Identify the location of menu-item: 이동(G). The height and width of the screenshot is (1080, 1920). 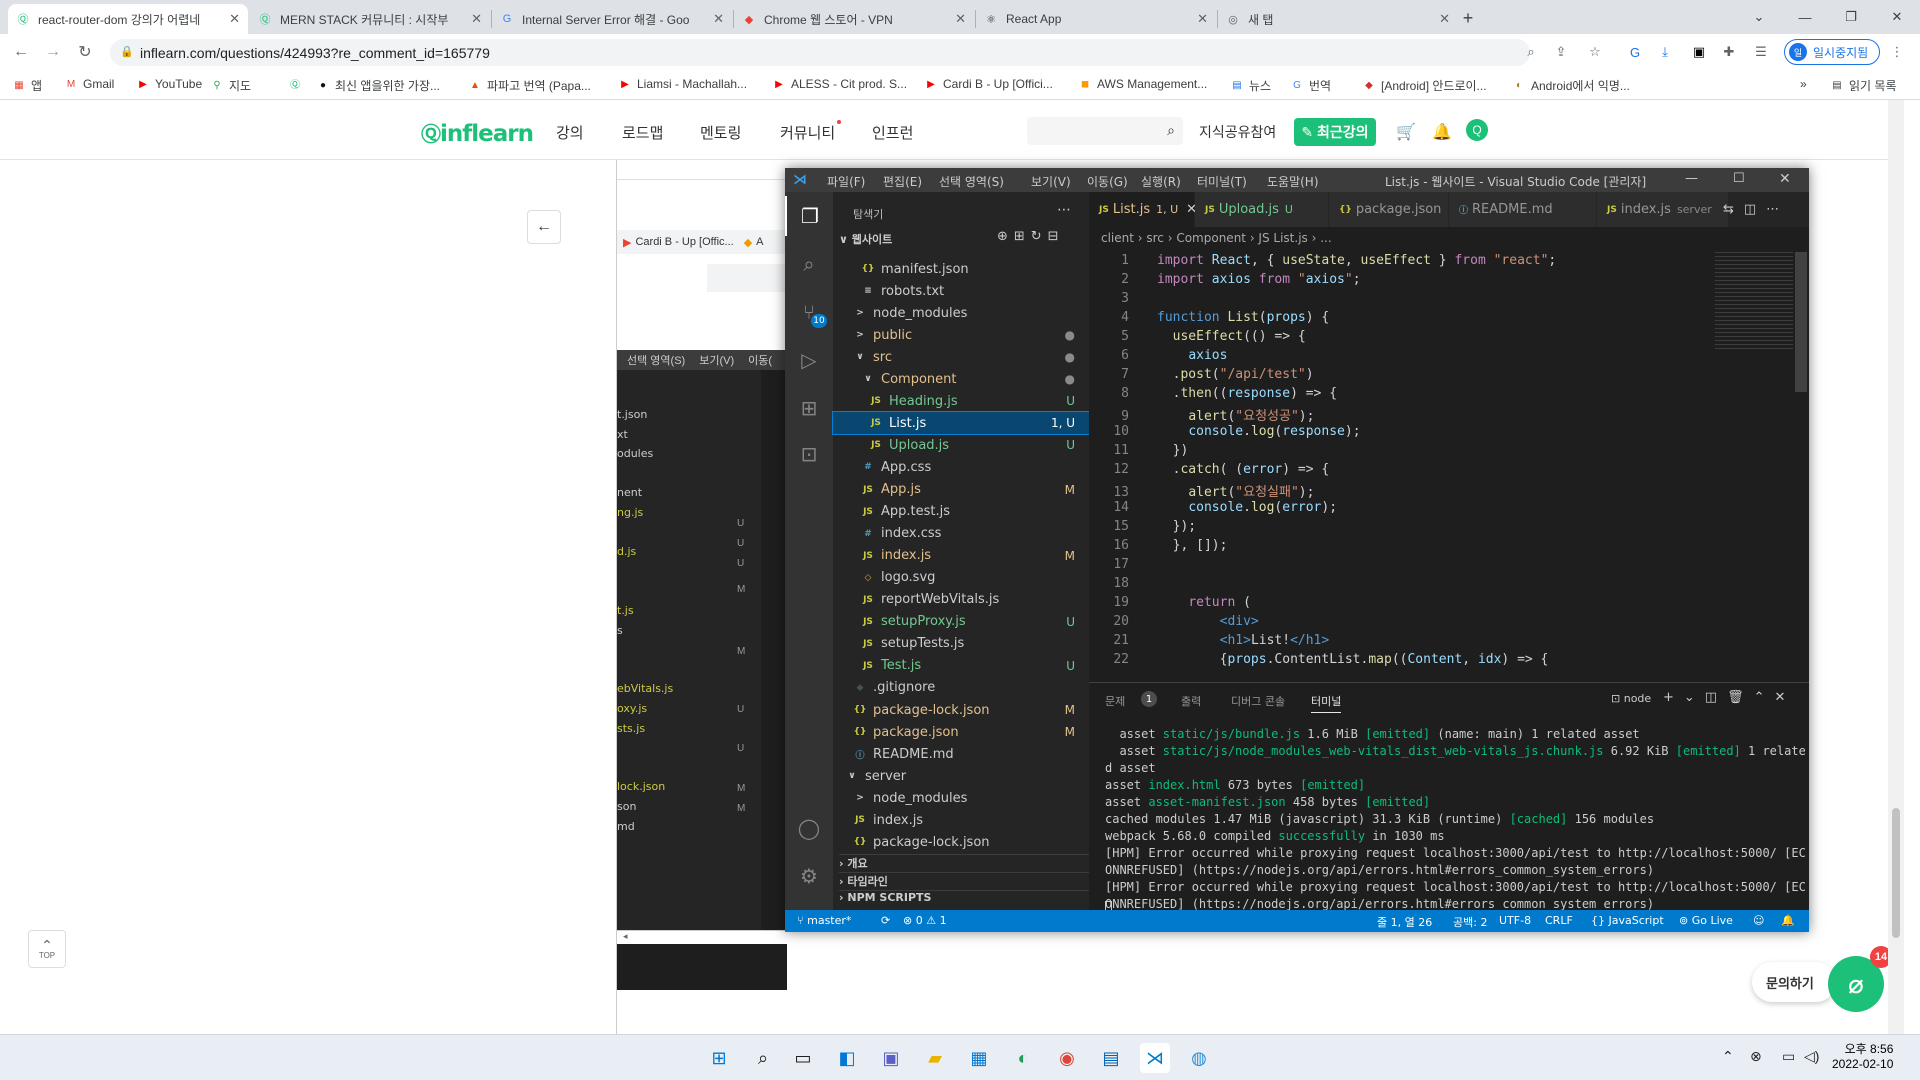
(1107, 181).